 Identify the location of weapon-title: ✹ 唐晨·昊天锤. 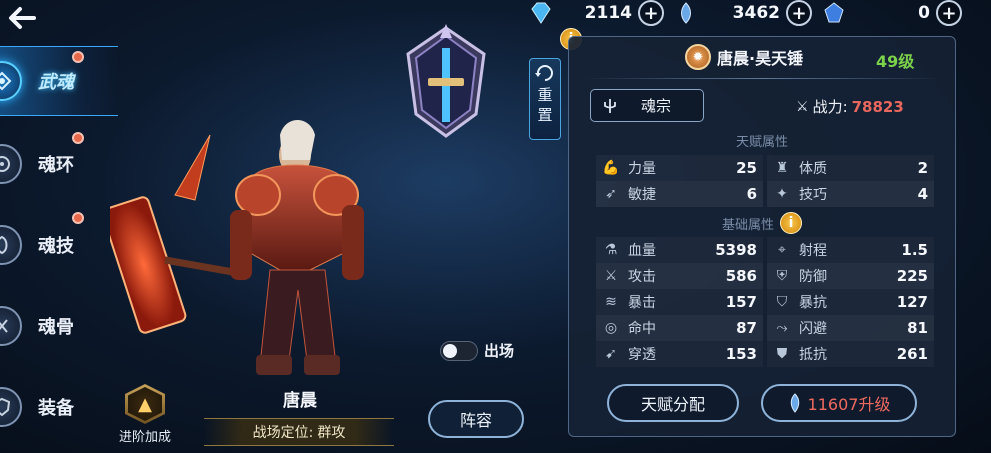
(744, 57).